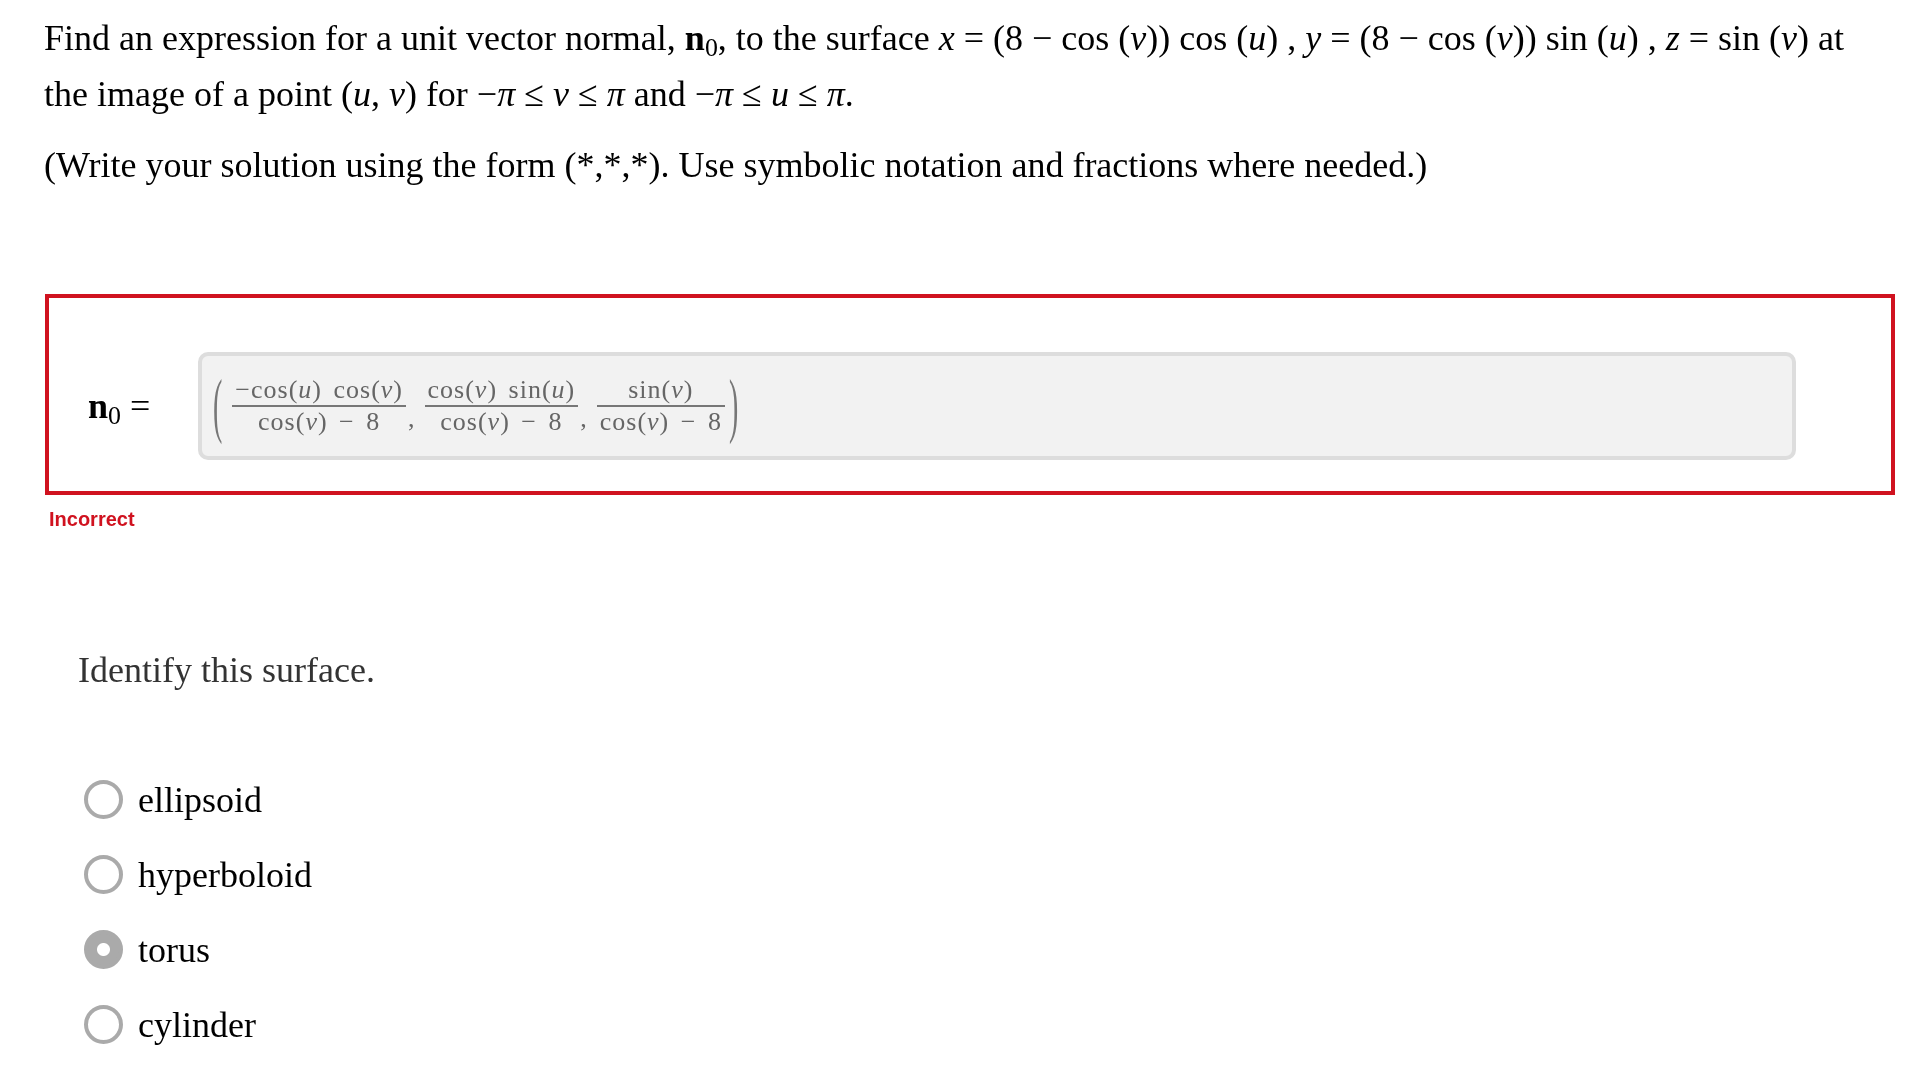  Describe the element at coordinates (733, 406) in the screenshot. I see `right-parenthesis: )` at that location.